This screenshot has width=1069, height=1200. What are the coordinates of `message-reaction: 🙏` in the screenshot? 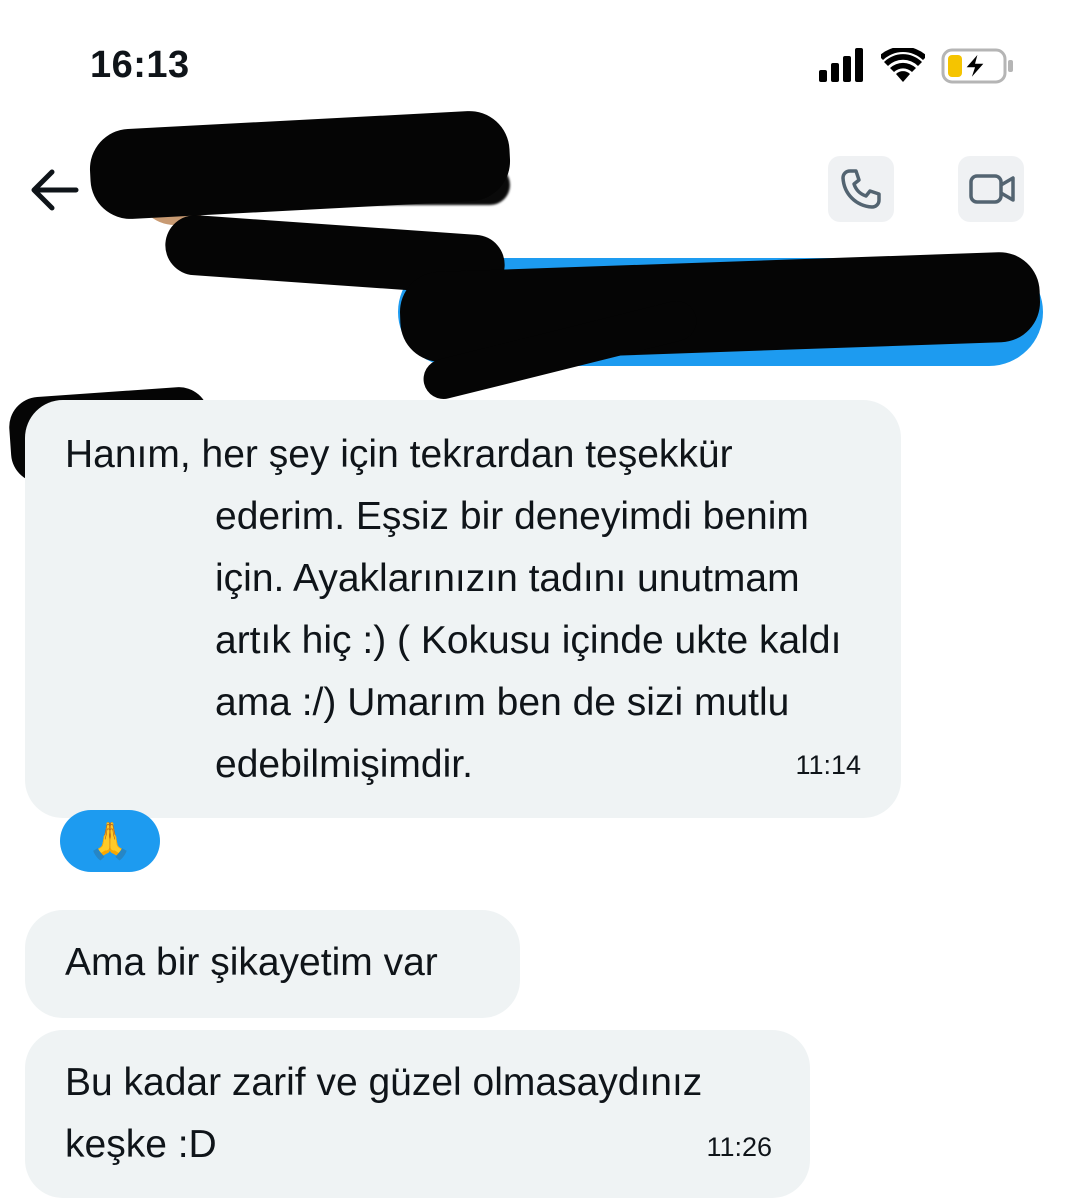 It's located at (110, 841).